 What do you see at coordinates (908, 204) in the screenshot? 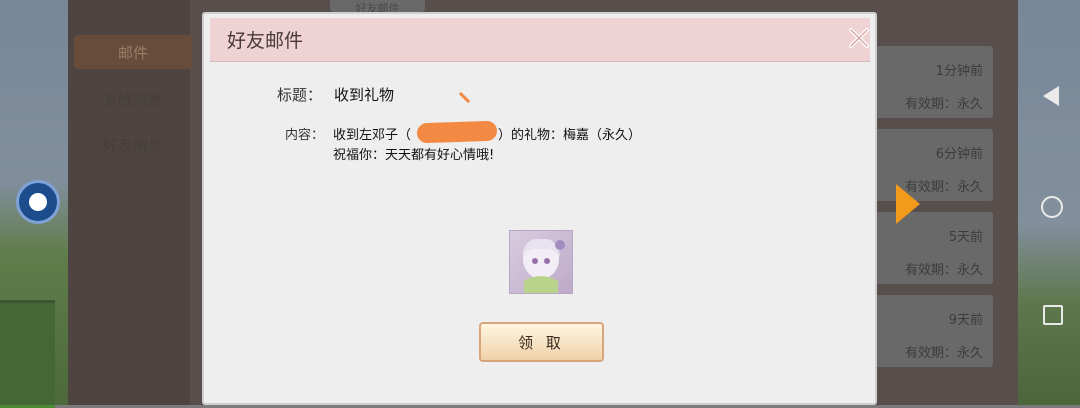
I see `next-page-arrow-icon` at bounding box center [908, 204].